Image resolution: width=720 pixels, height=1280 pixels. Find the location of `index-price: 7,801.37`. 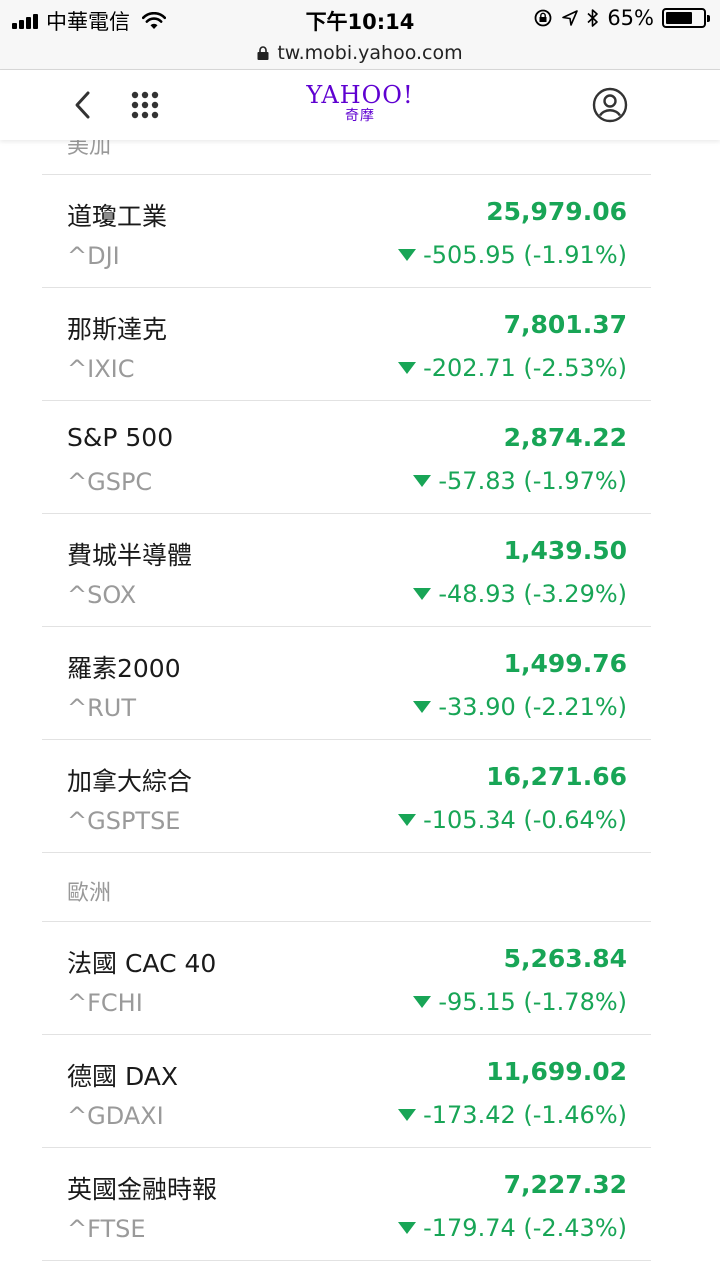

index-price: 7,801.37 is located at coordinates (565, 324).